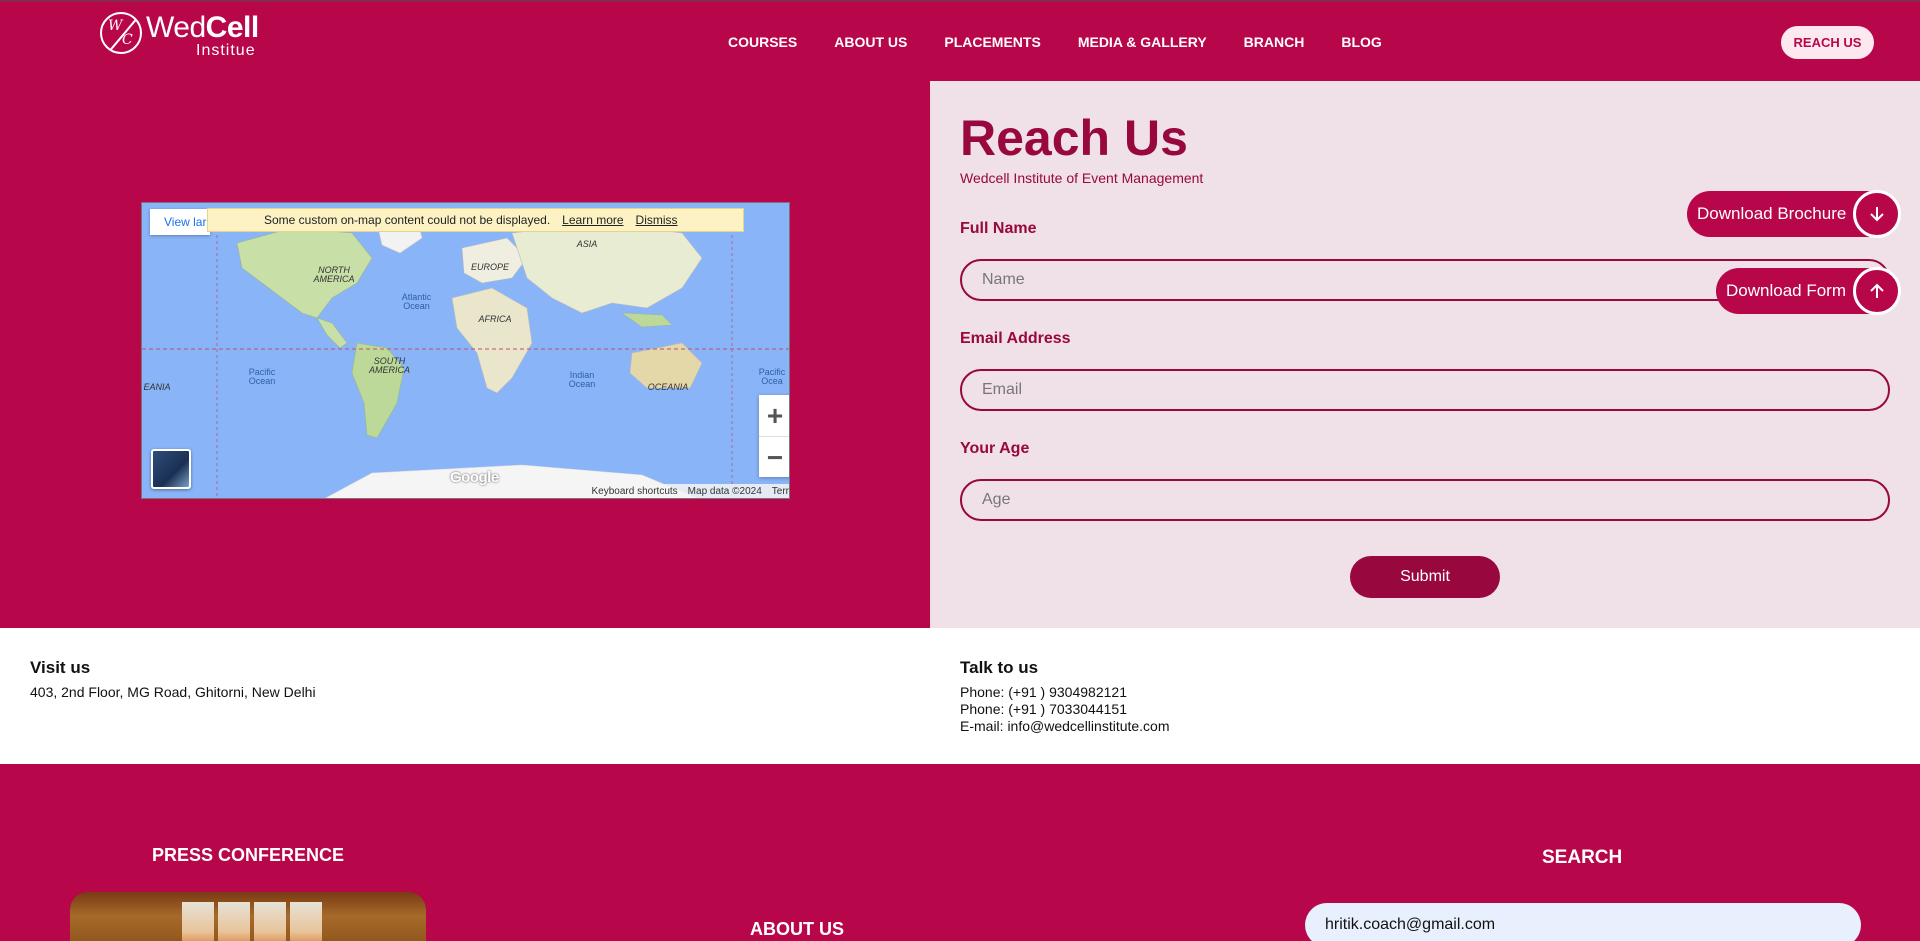  I want to click on map-label-oceania: OCEANIA, so click(668, 387).